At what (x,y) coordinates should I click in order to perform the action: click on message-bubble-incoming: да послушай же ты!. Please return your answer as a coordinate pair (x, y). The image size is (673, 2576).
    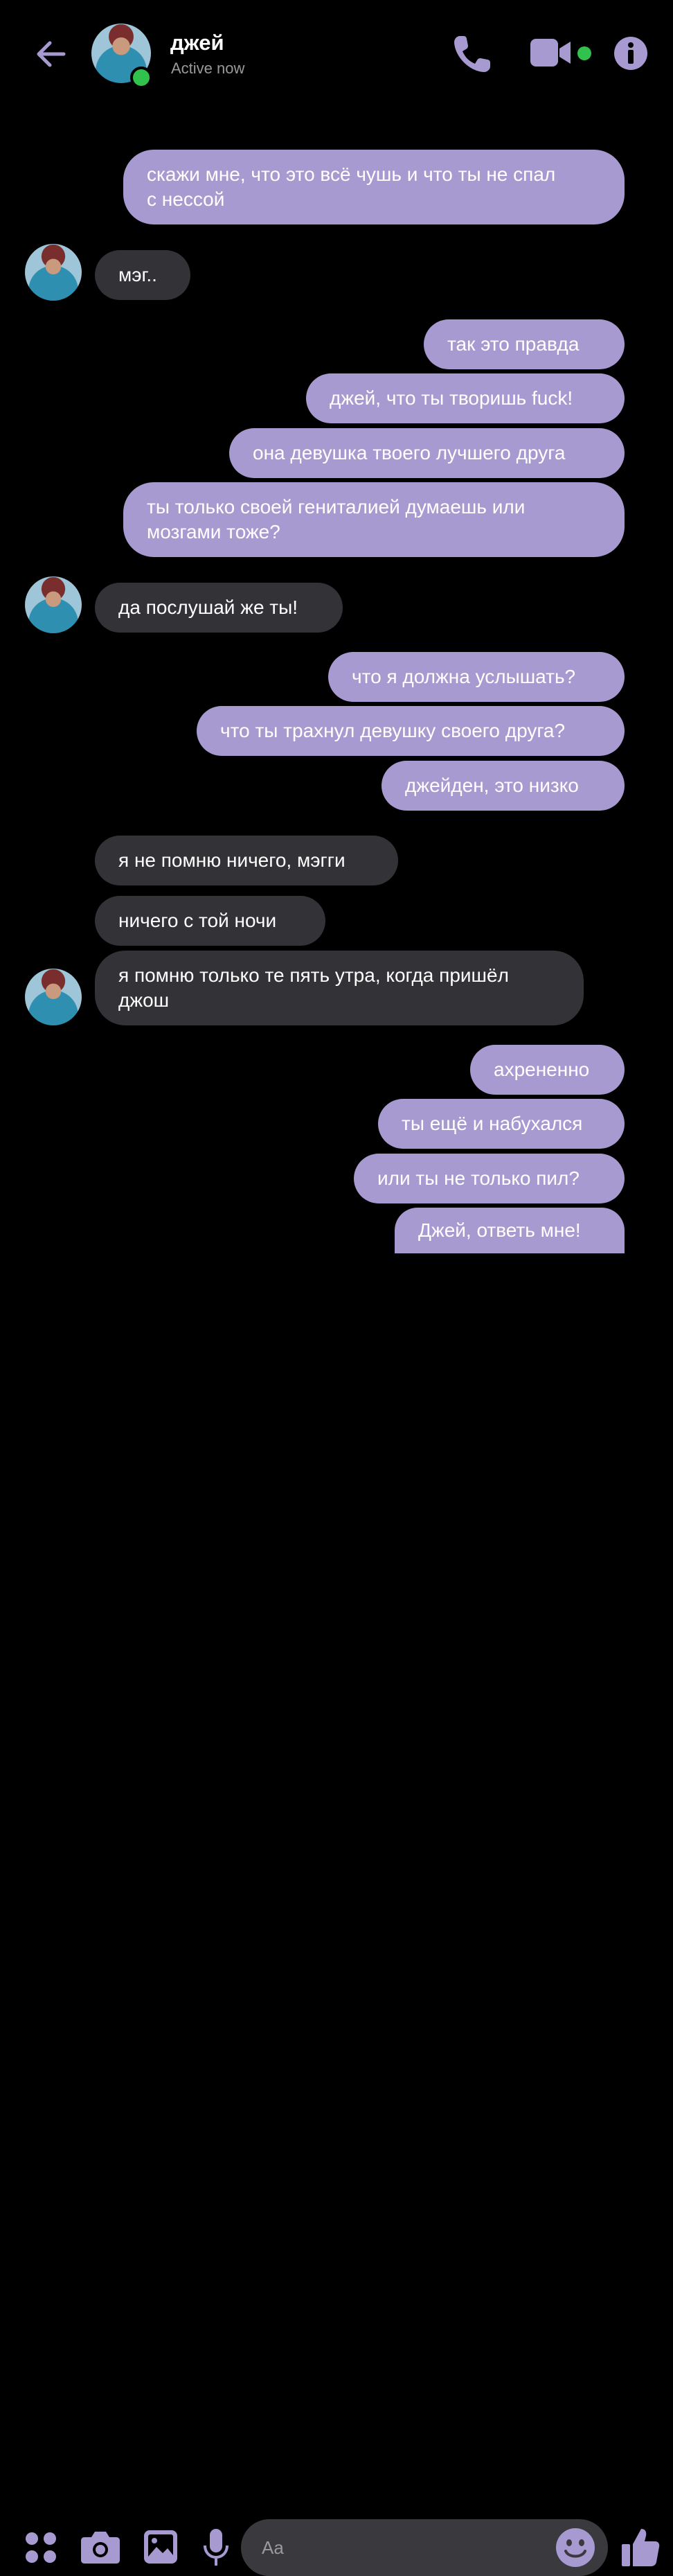
    Looking at the image, I should click on (219, 608).